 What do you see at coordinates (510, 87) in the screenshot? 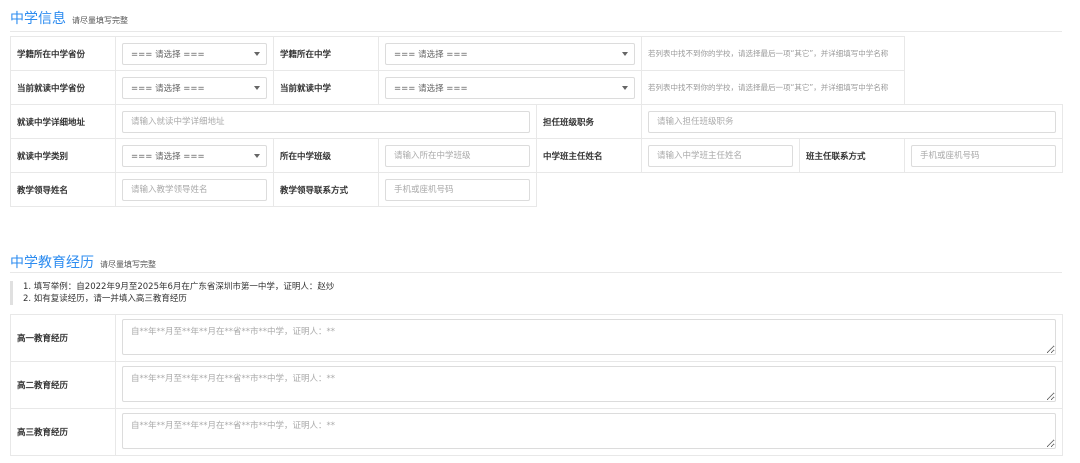
I see `current-school-select: === 请选择 ===` at bounding box center [510, 87].